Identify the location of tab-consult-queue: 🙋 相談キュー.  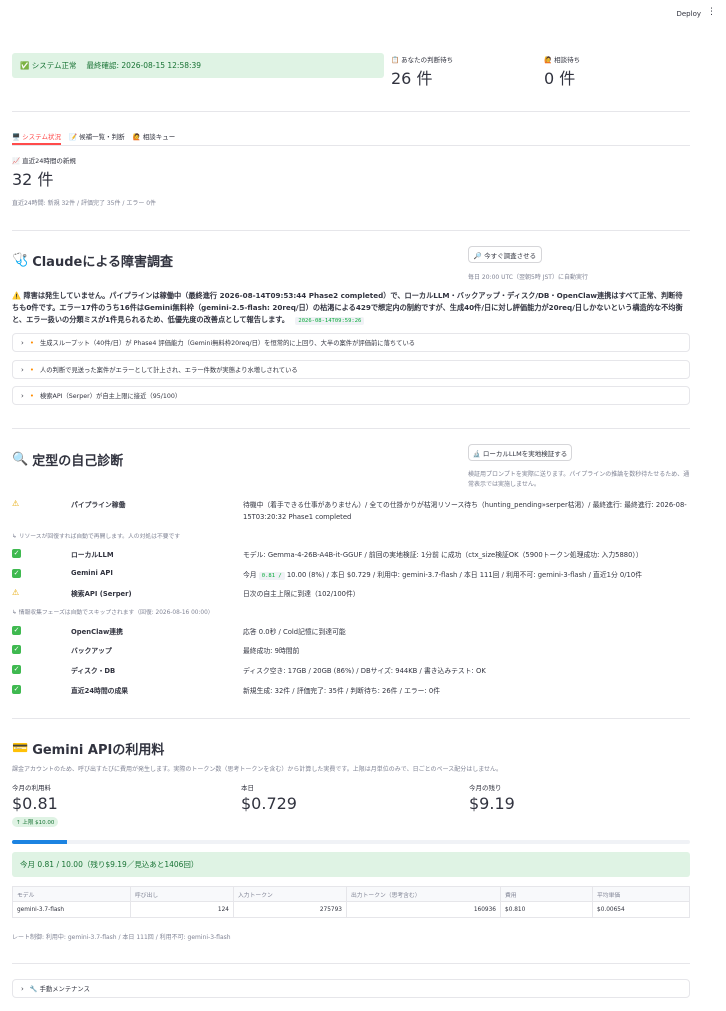
(154, 137).